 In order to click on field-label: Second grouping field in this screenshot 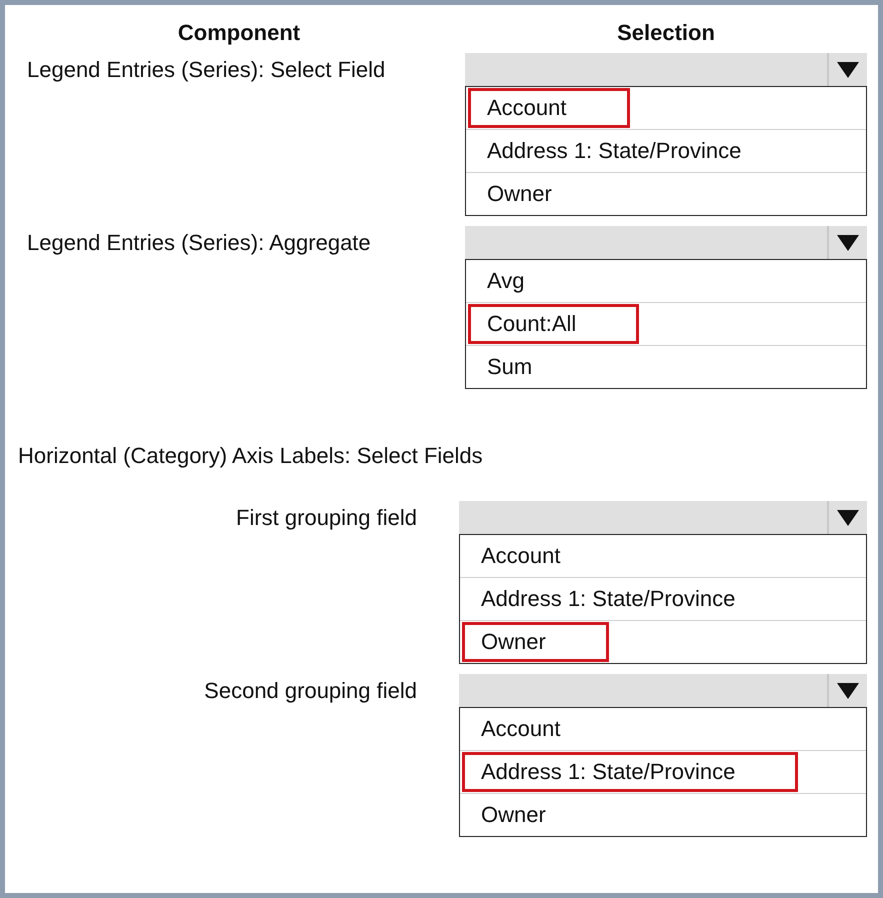, I will do `click(310, 690)`.